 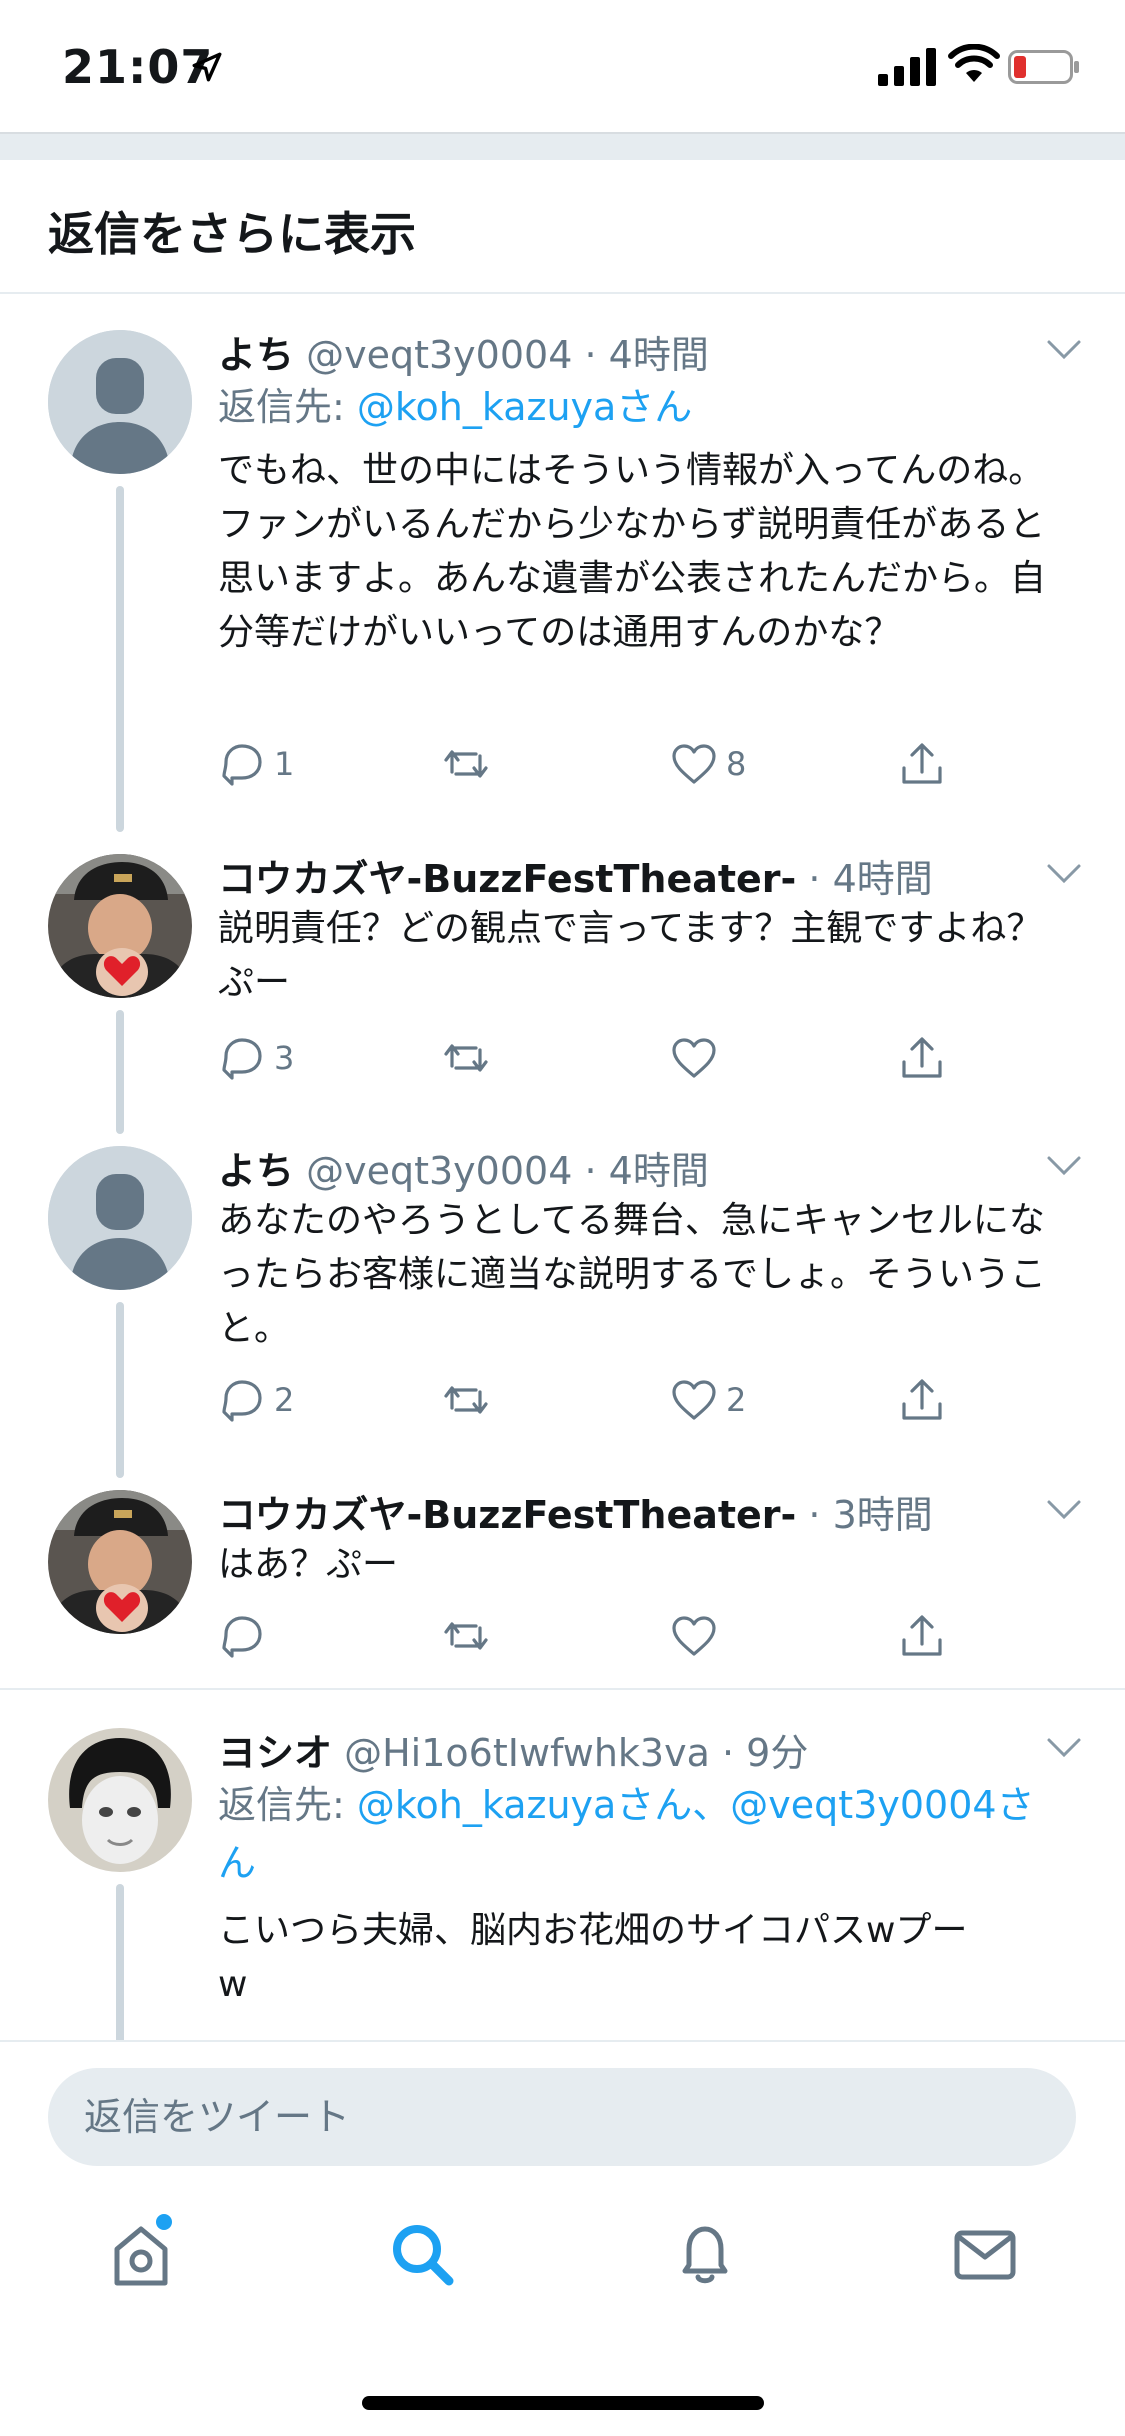 I want to click on bottom-tab-bar, so click(x=562, y=2306).